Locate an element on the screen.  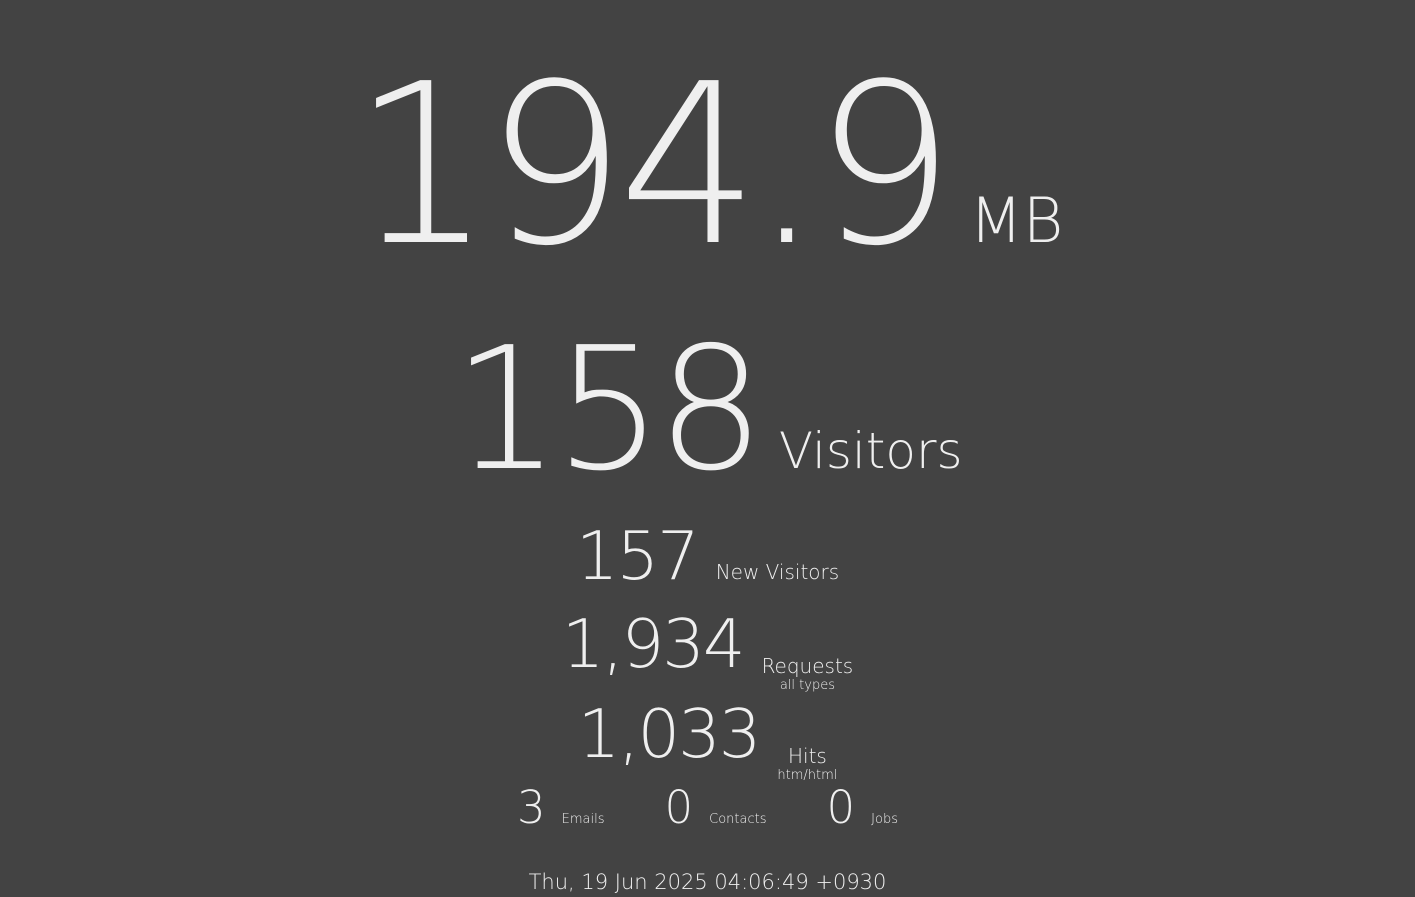
emails-label: Emails is located at coordinates (583, 819).